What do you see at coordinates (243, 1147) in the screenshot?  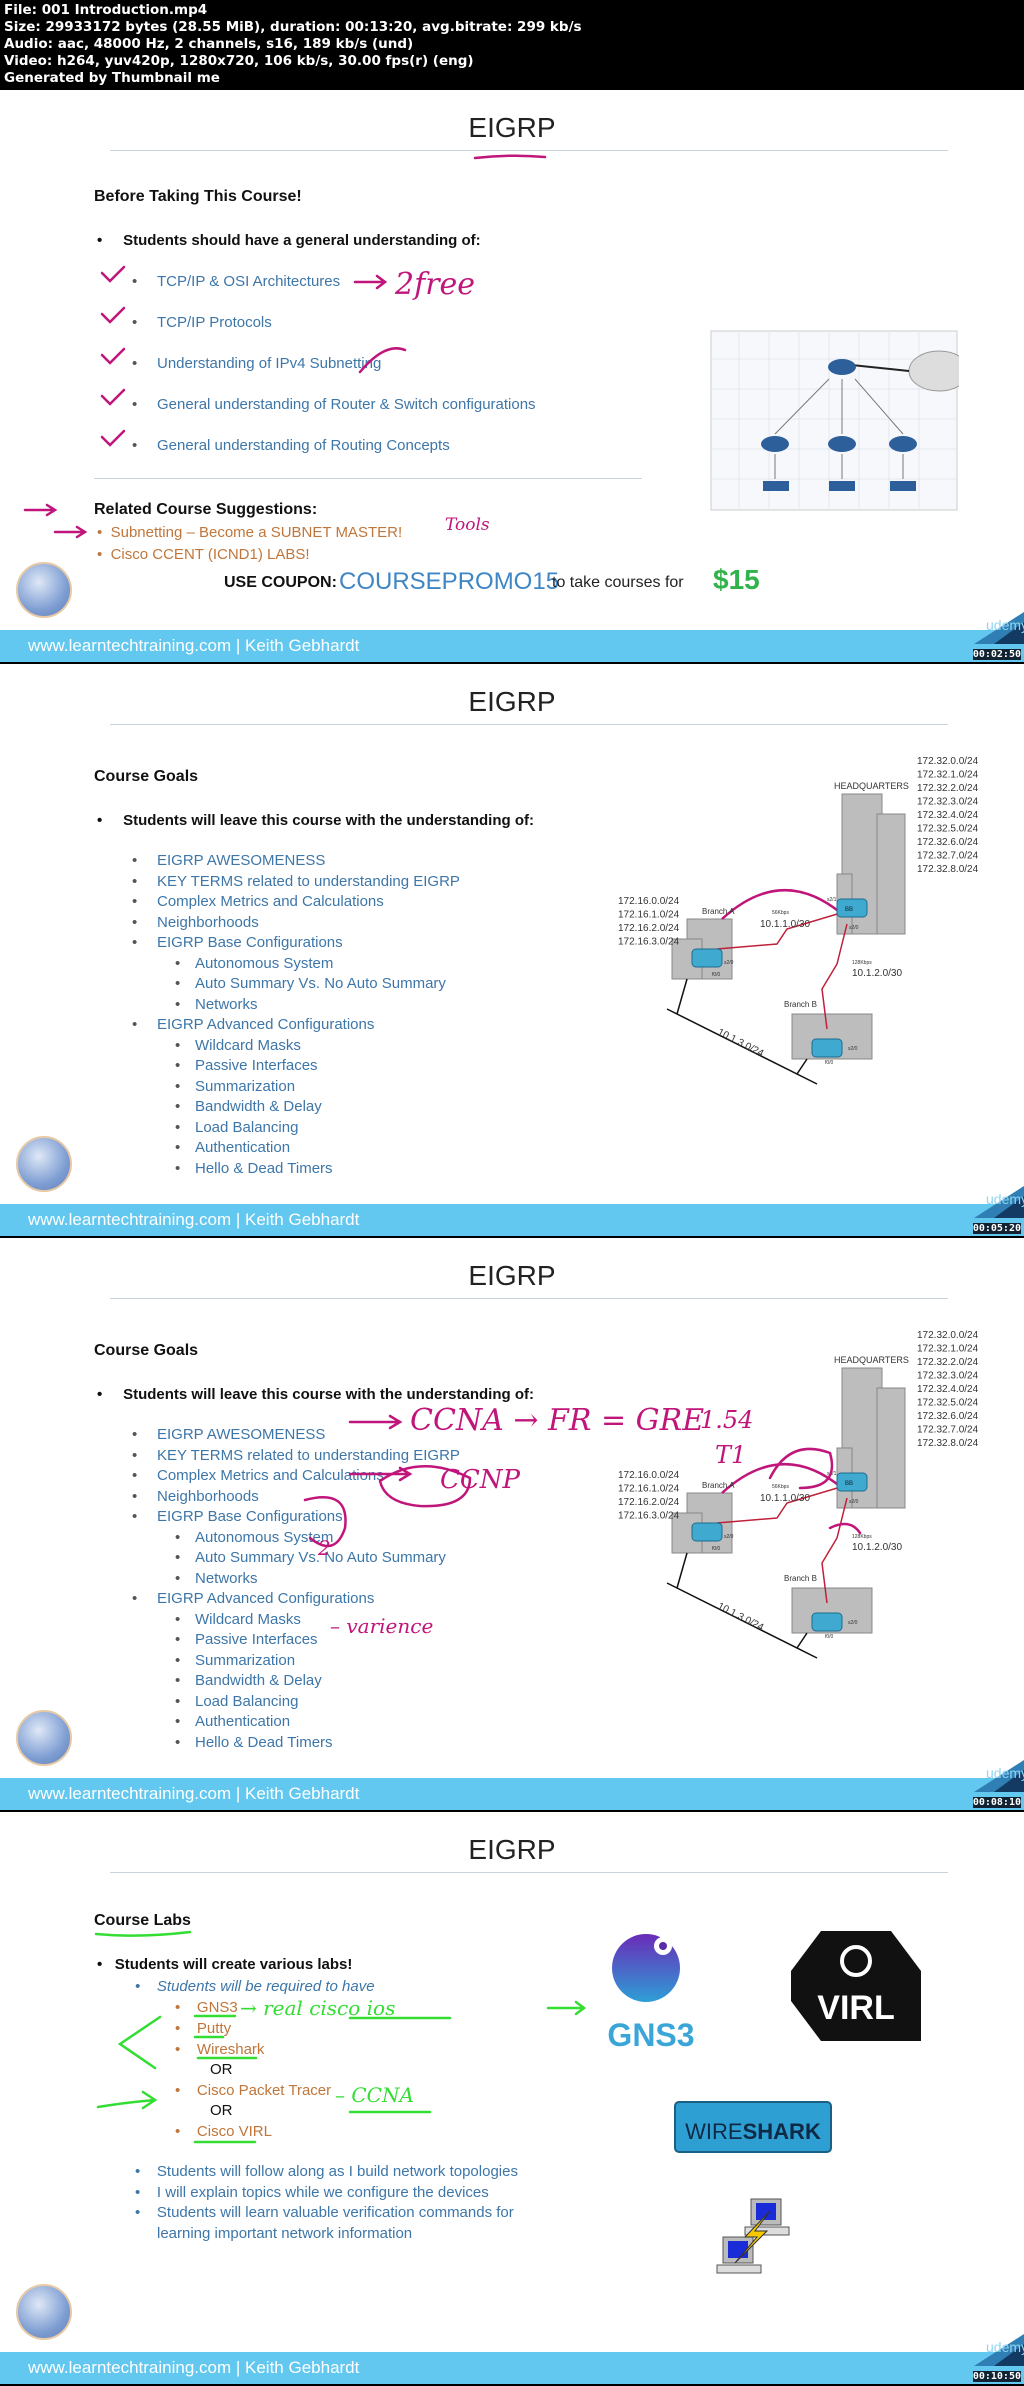 I see `goal-item: Authentication` at bounding box center [243, 1147].